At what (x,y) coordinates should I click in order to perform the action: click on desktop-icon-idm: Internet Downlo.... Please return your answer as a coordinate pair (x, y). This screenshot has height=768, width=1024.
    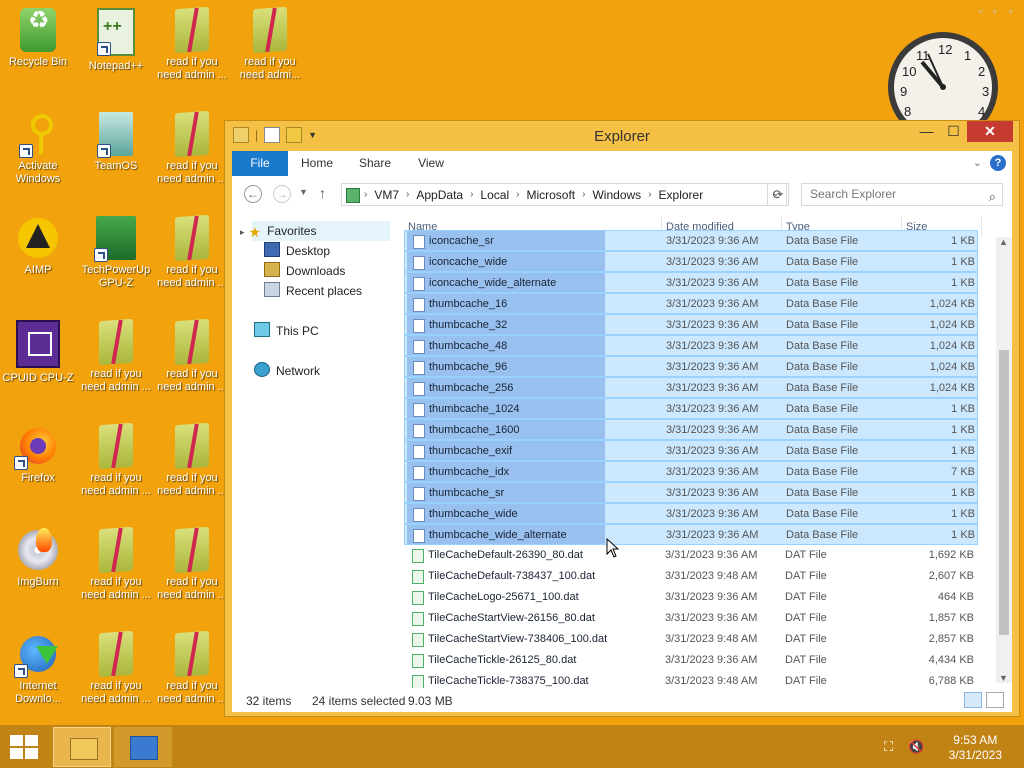
    Looking at the image, I should click on (38, 669).